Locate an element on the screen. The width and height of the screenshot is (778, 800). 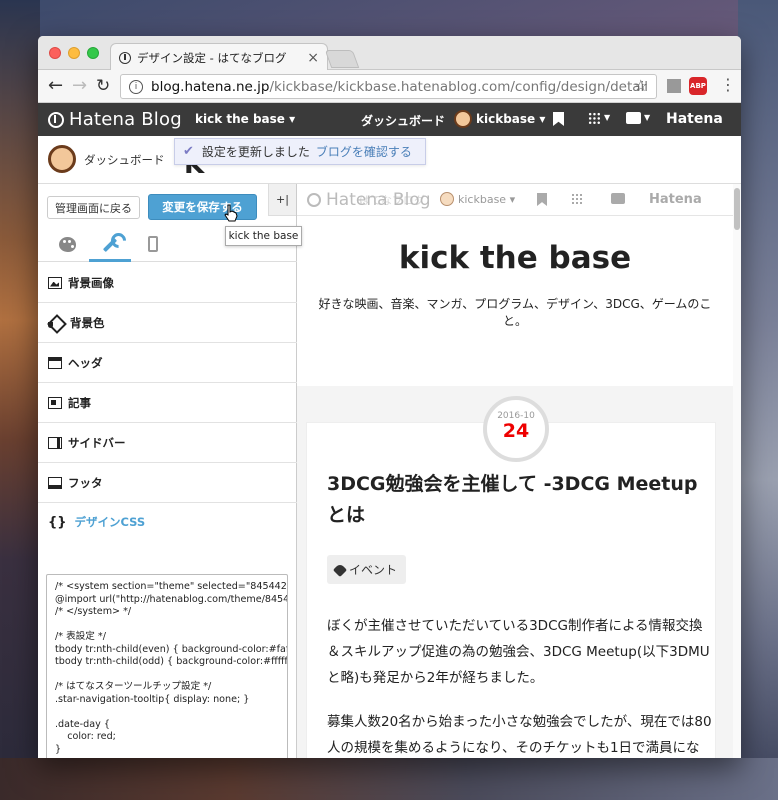
section-label: サイドバー is located at coordinates (97, 442).